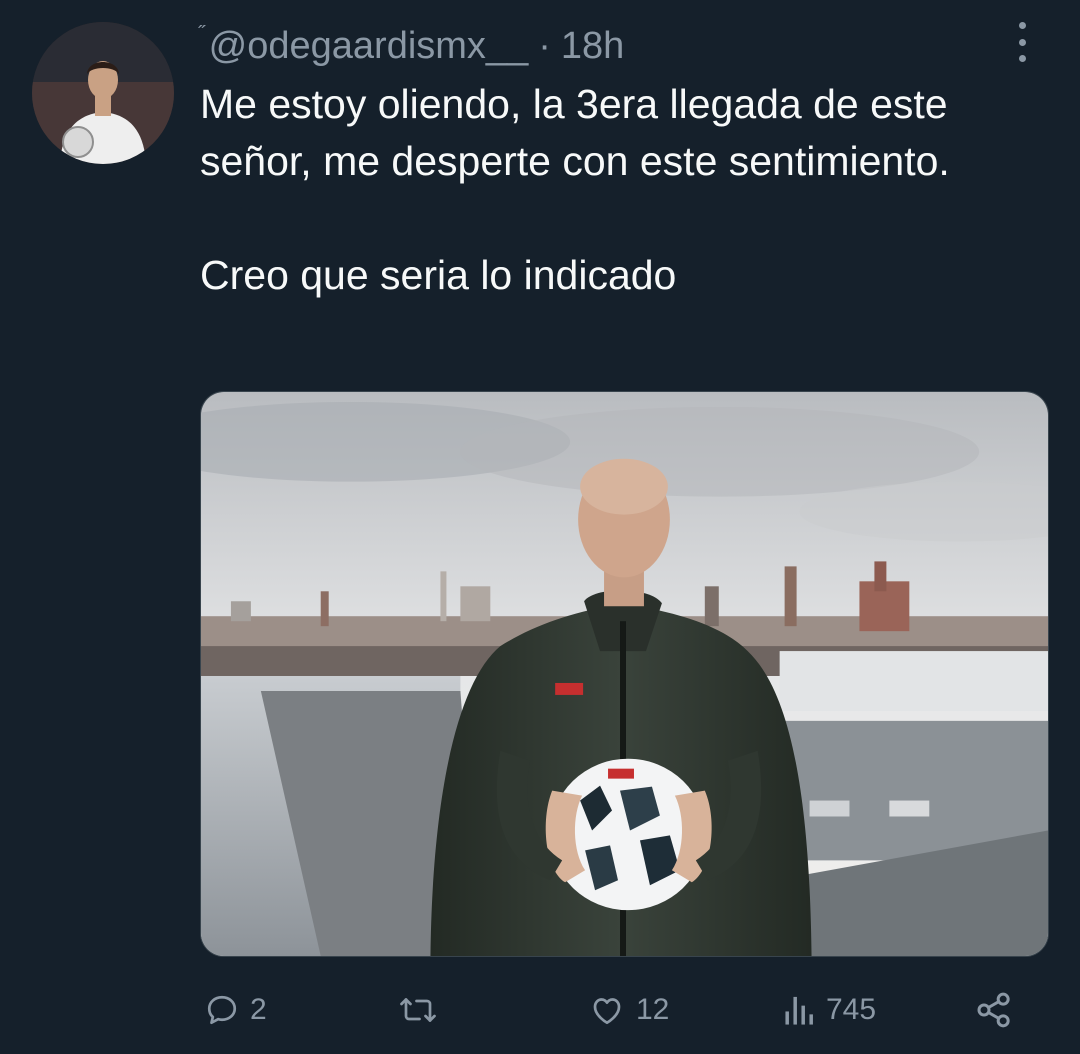 The height and width of the screenshot is (1054, 1080). What do you see at coordinates (592, 46) in the screenshot?
I see `tweet-timestamp: 18h` at bounding box center [592, 46].